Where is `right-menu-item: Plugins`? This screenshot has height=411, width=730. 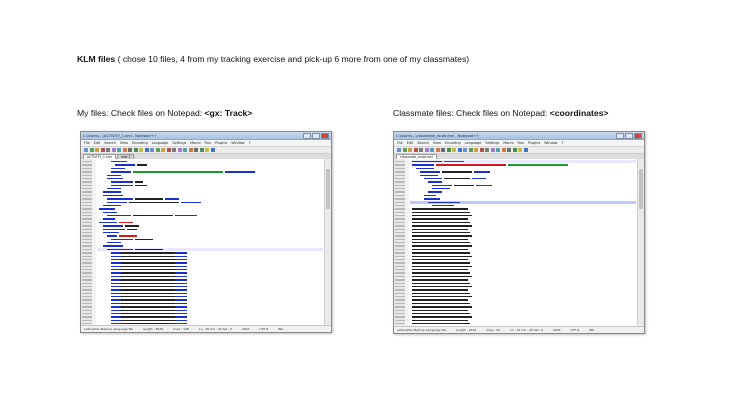
right-menu-item: Plugins is located at coordinates (534, 143).